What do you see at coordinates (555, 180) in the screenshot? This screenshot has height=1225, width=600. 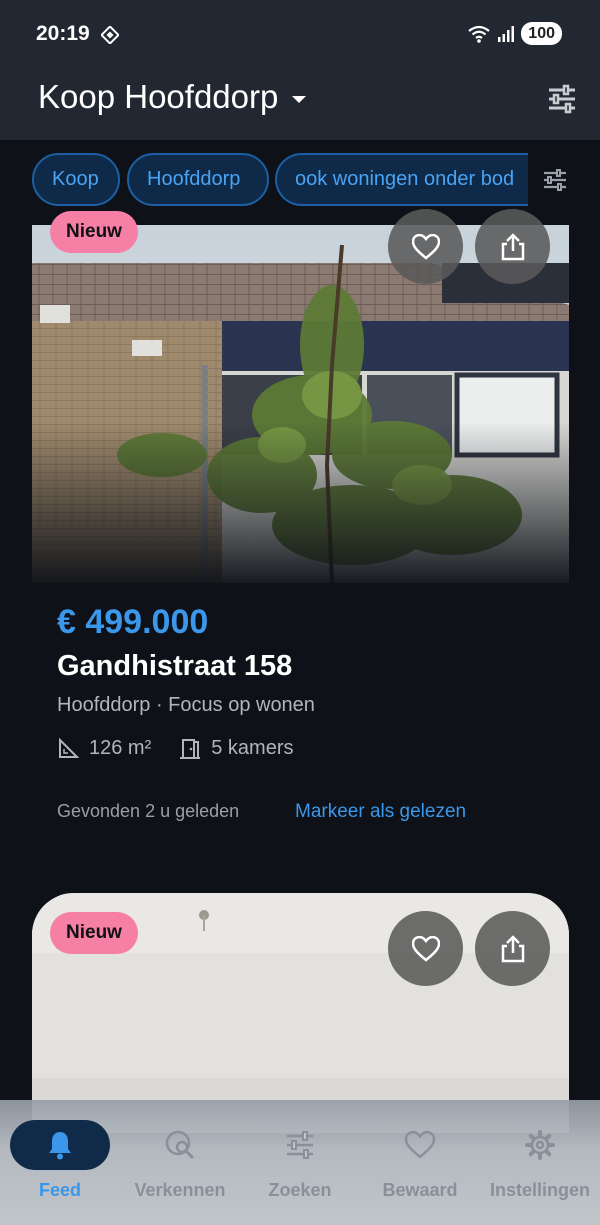 I see `edit-filters-icon` at bounding box center [555, 180].